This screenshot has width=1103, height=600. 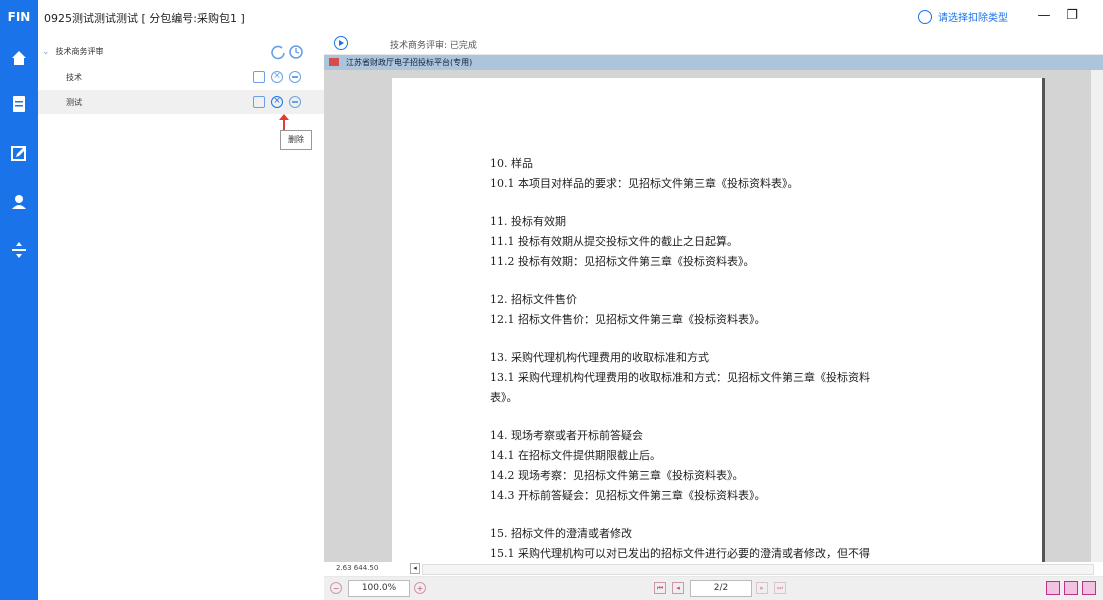 What do you see at coordinates (599, 357) in the screenshot?
I see `document-line: 13. 采购代理机构代理费用的收取标准和方式` at bounding box center [599, 357].